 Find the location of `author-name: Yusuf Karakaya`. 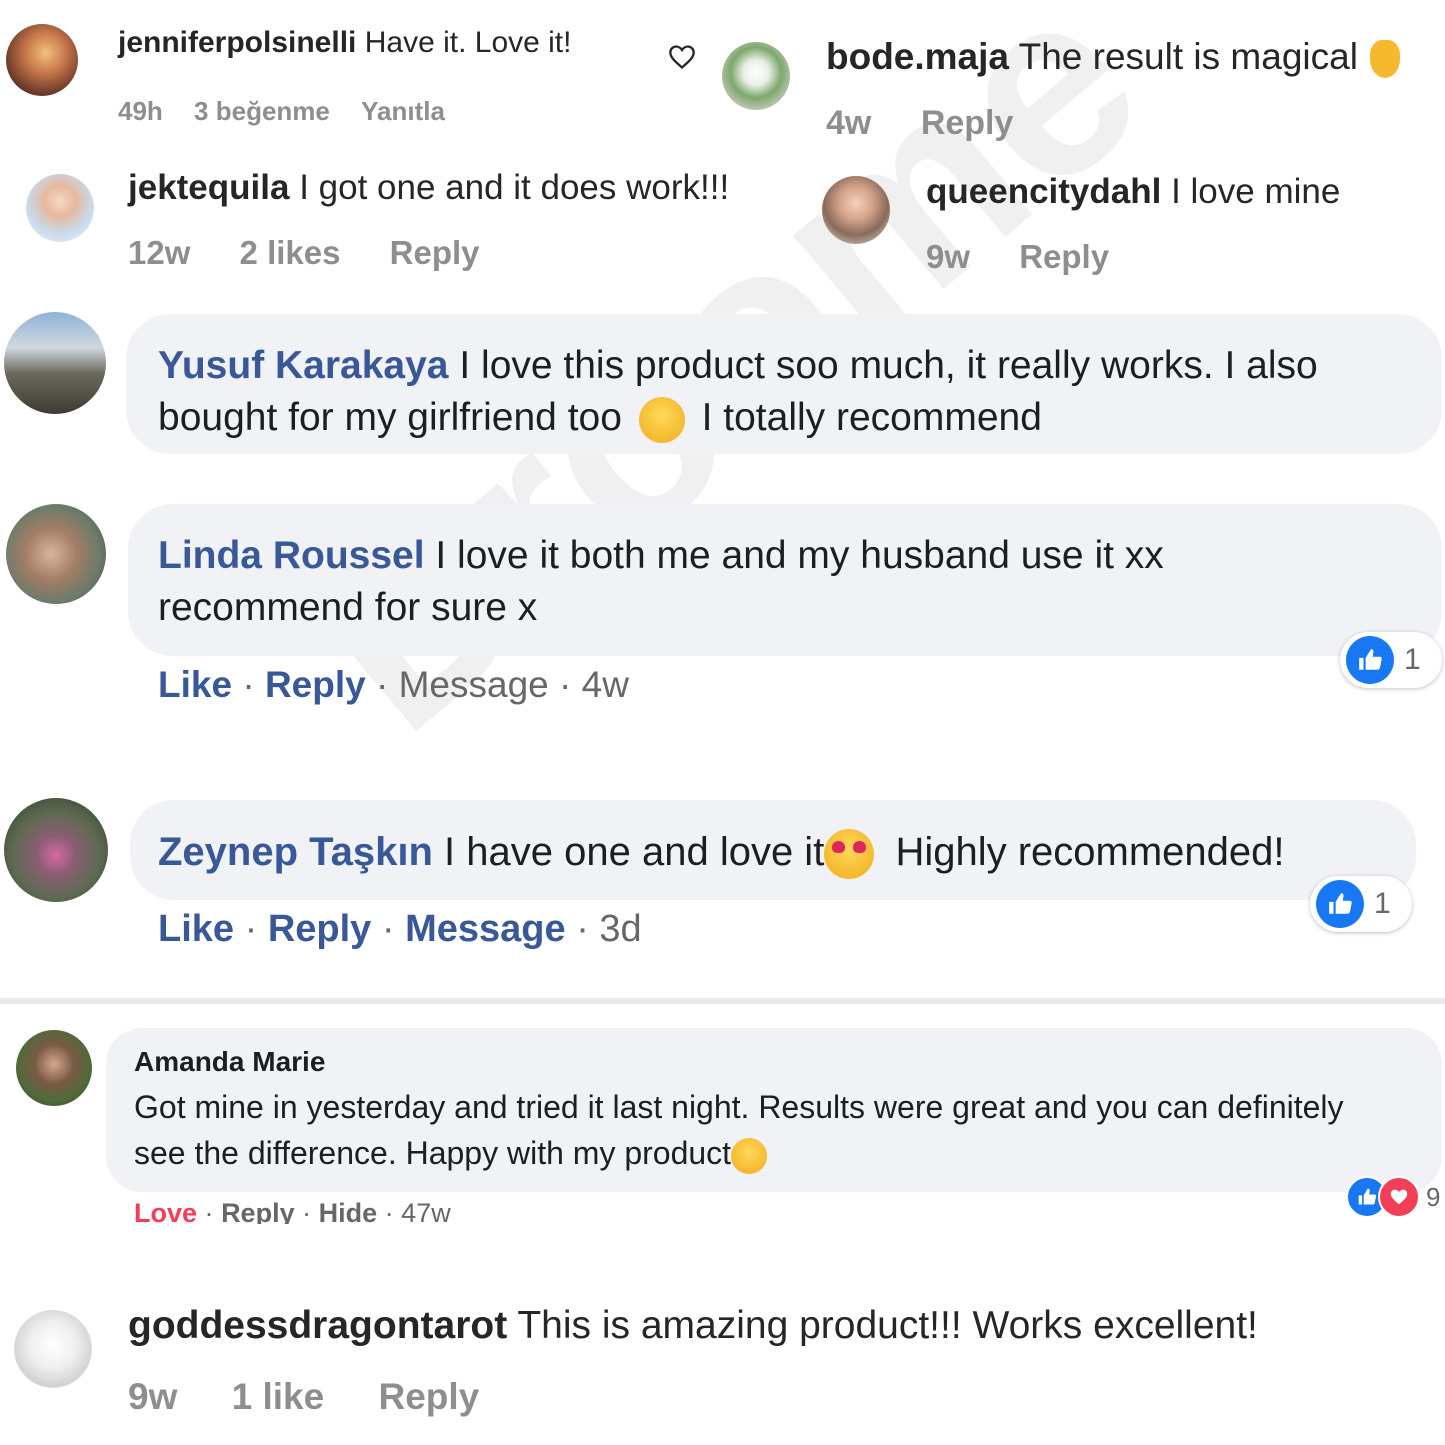

author-name: Yusuf Karakaya is located at coordinates (303, 365).